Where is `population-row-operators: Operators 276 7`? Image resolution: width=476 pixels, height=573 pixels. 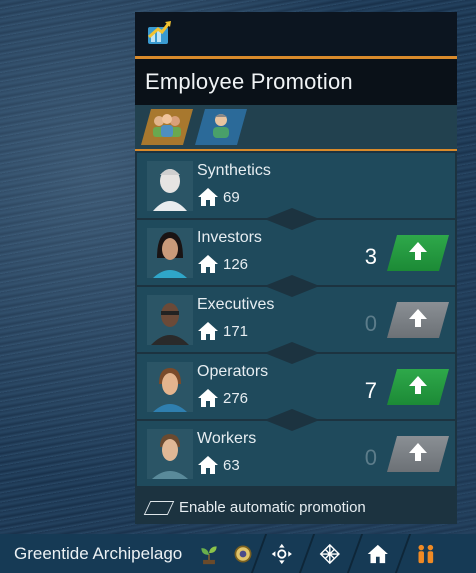
population-row-operators: Operators 276 7 is located at coordinates (296, 386).